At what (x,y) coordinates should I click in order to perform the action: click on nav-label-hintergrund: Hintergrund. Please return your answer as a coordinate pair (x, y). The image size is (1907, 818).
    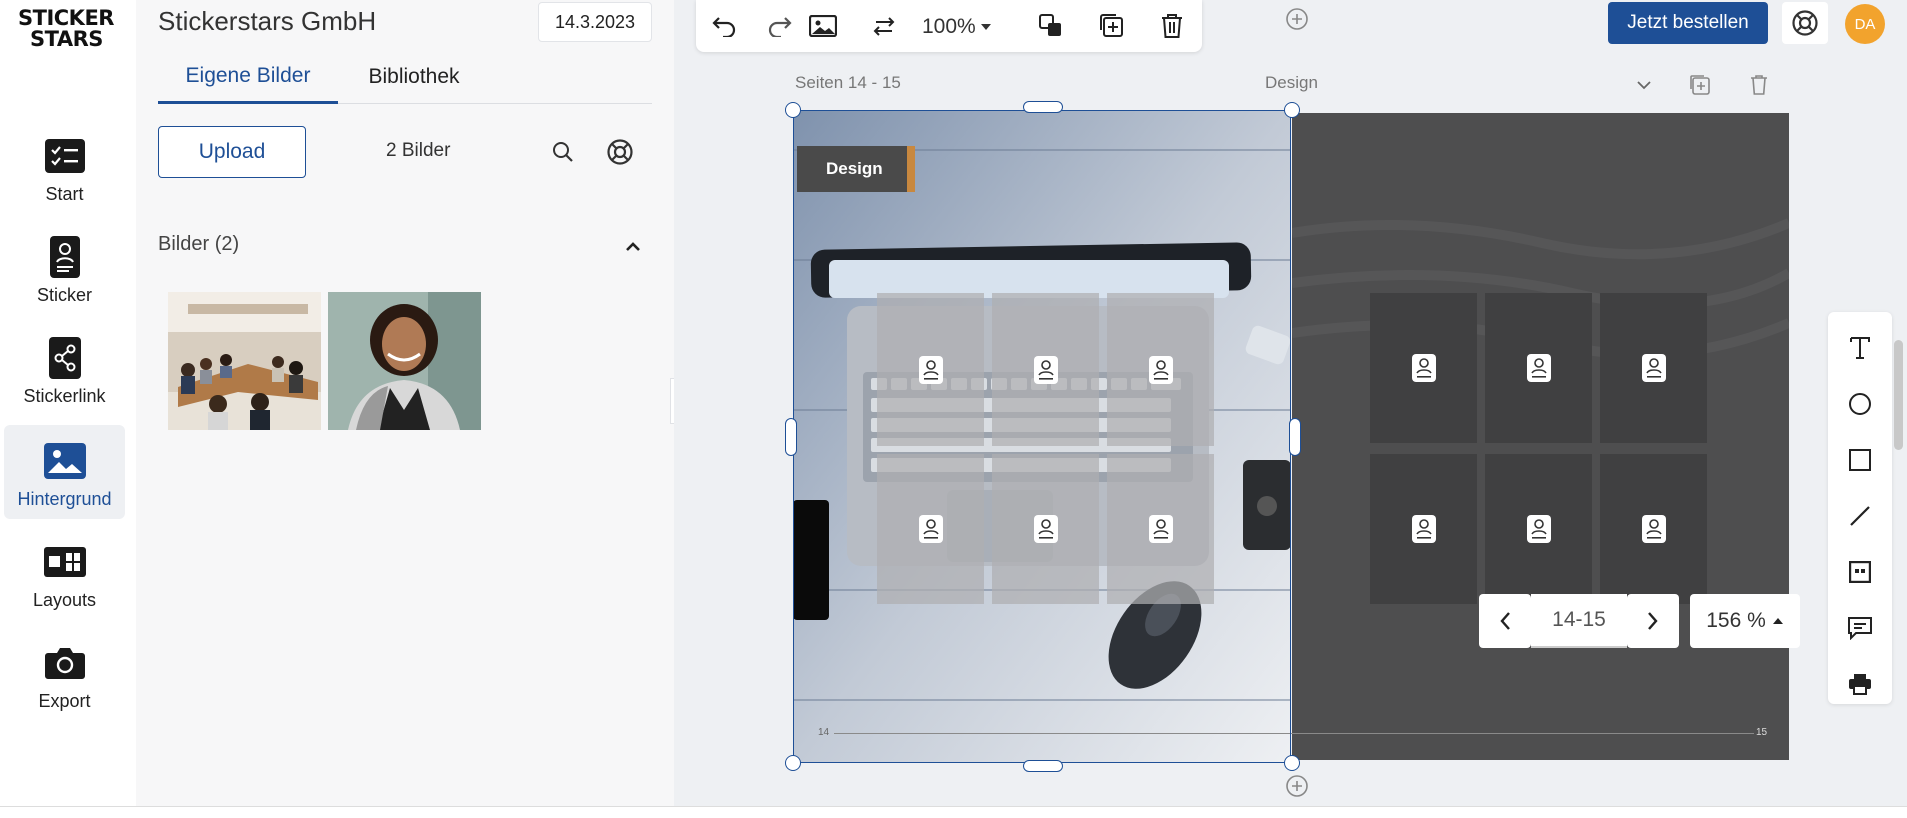
    Looking at the image, I should click on (64, 499).